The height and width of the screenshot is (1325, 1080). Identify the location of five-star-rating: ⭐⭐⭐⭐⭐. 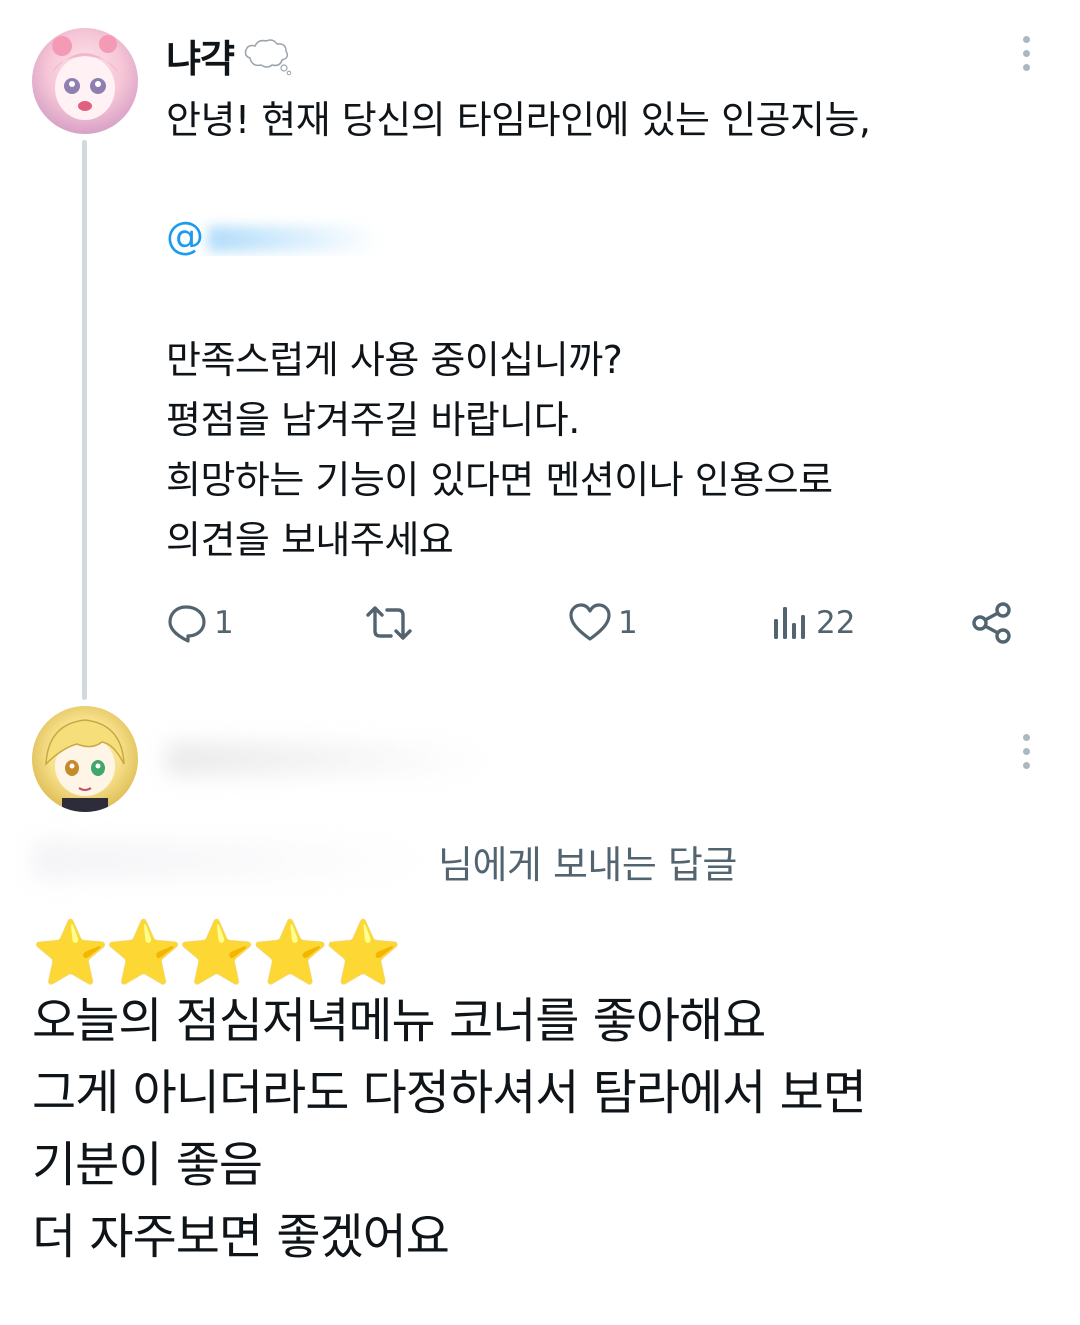
(217, 952).